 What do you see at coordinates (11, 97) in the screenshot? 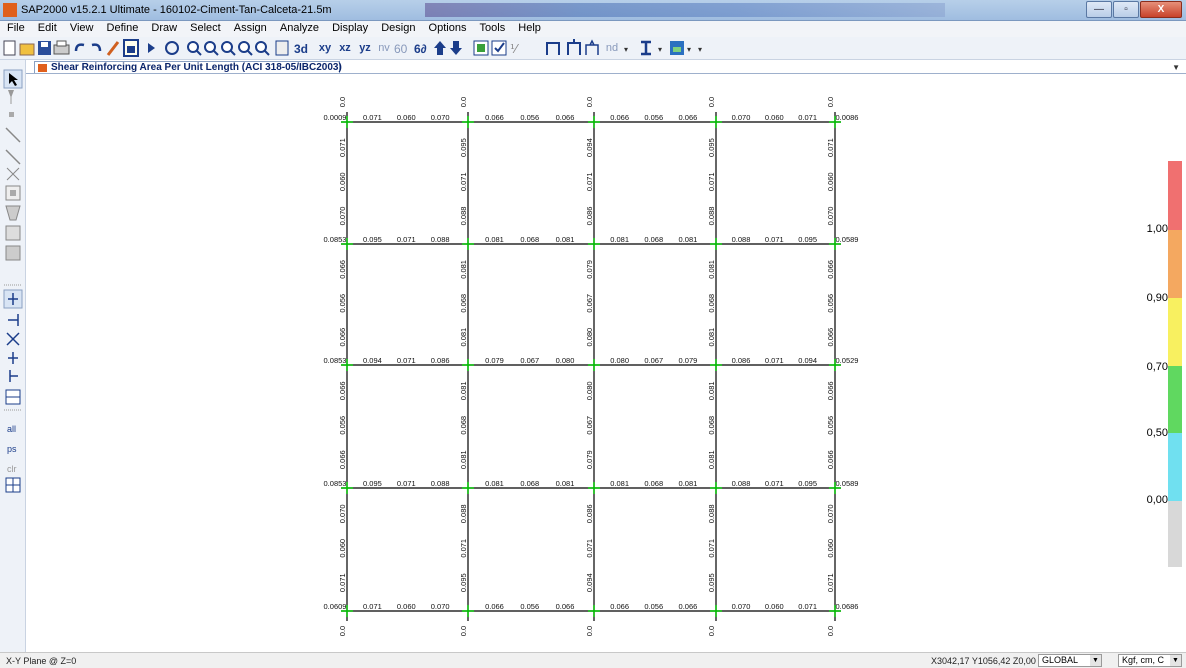
I see `reshape-icon` at bounding box center [11, 97].